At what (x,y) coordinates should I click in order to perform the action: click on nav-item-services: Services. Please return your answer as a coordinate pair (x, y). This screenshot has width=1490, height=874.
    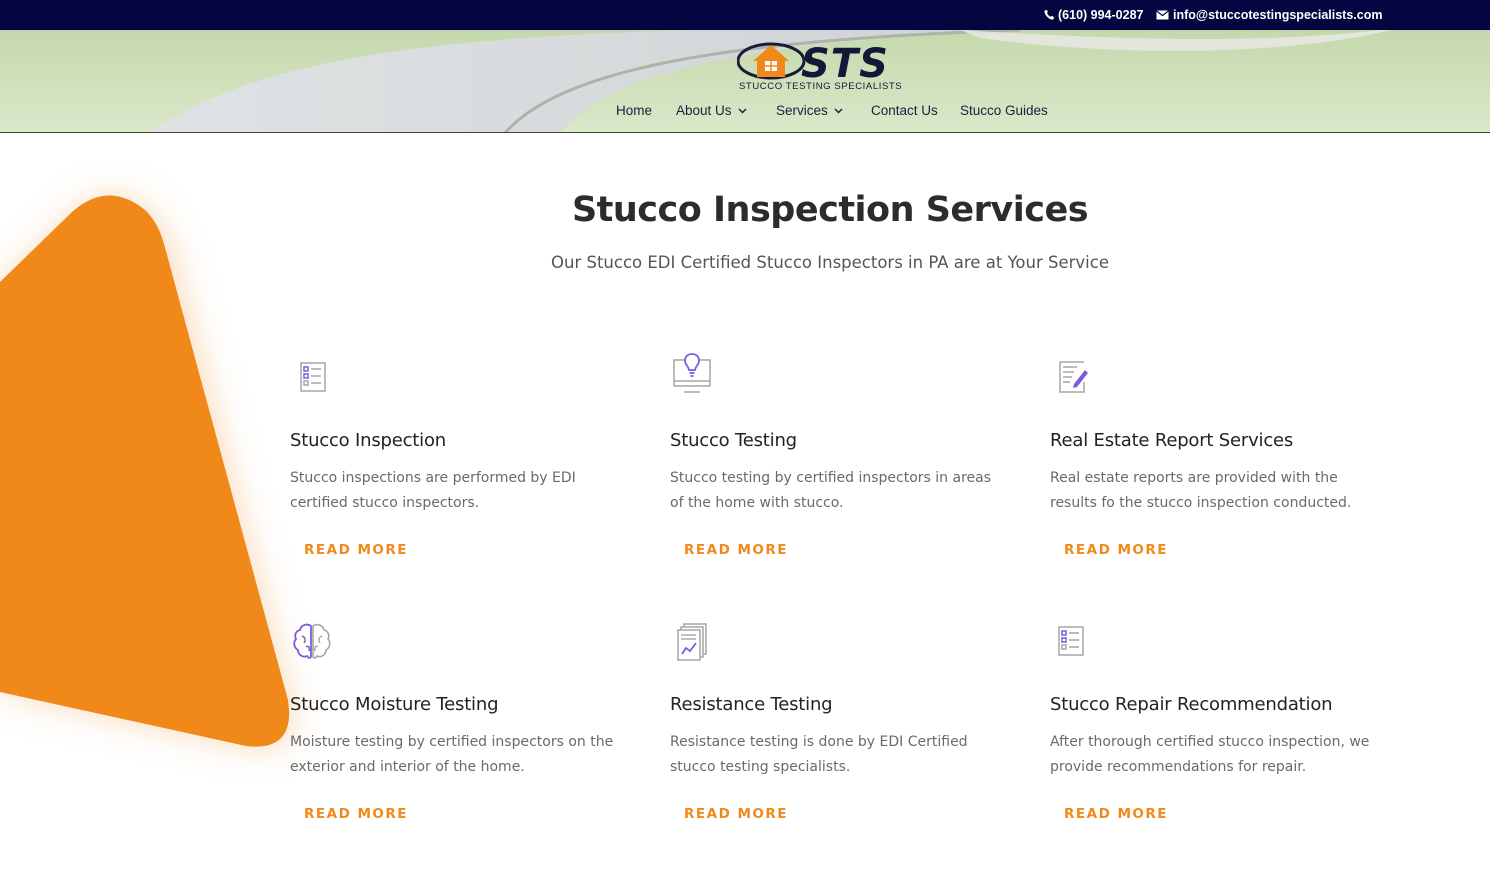
    Looking at the image, I should click on (809, 110).